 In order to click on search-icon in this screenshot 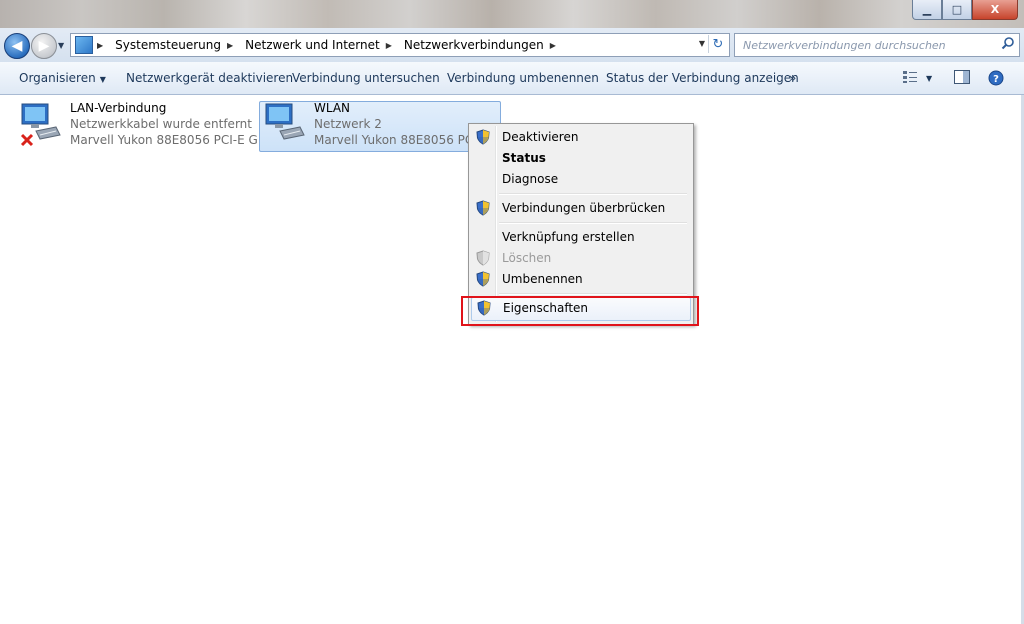, I will do `click(1008, 45)`.